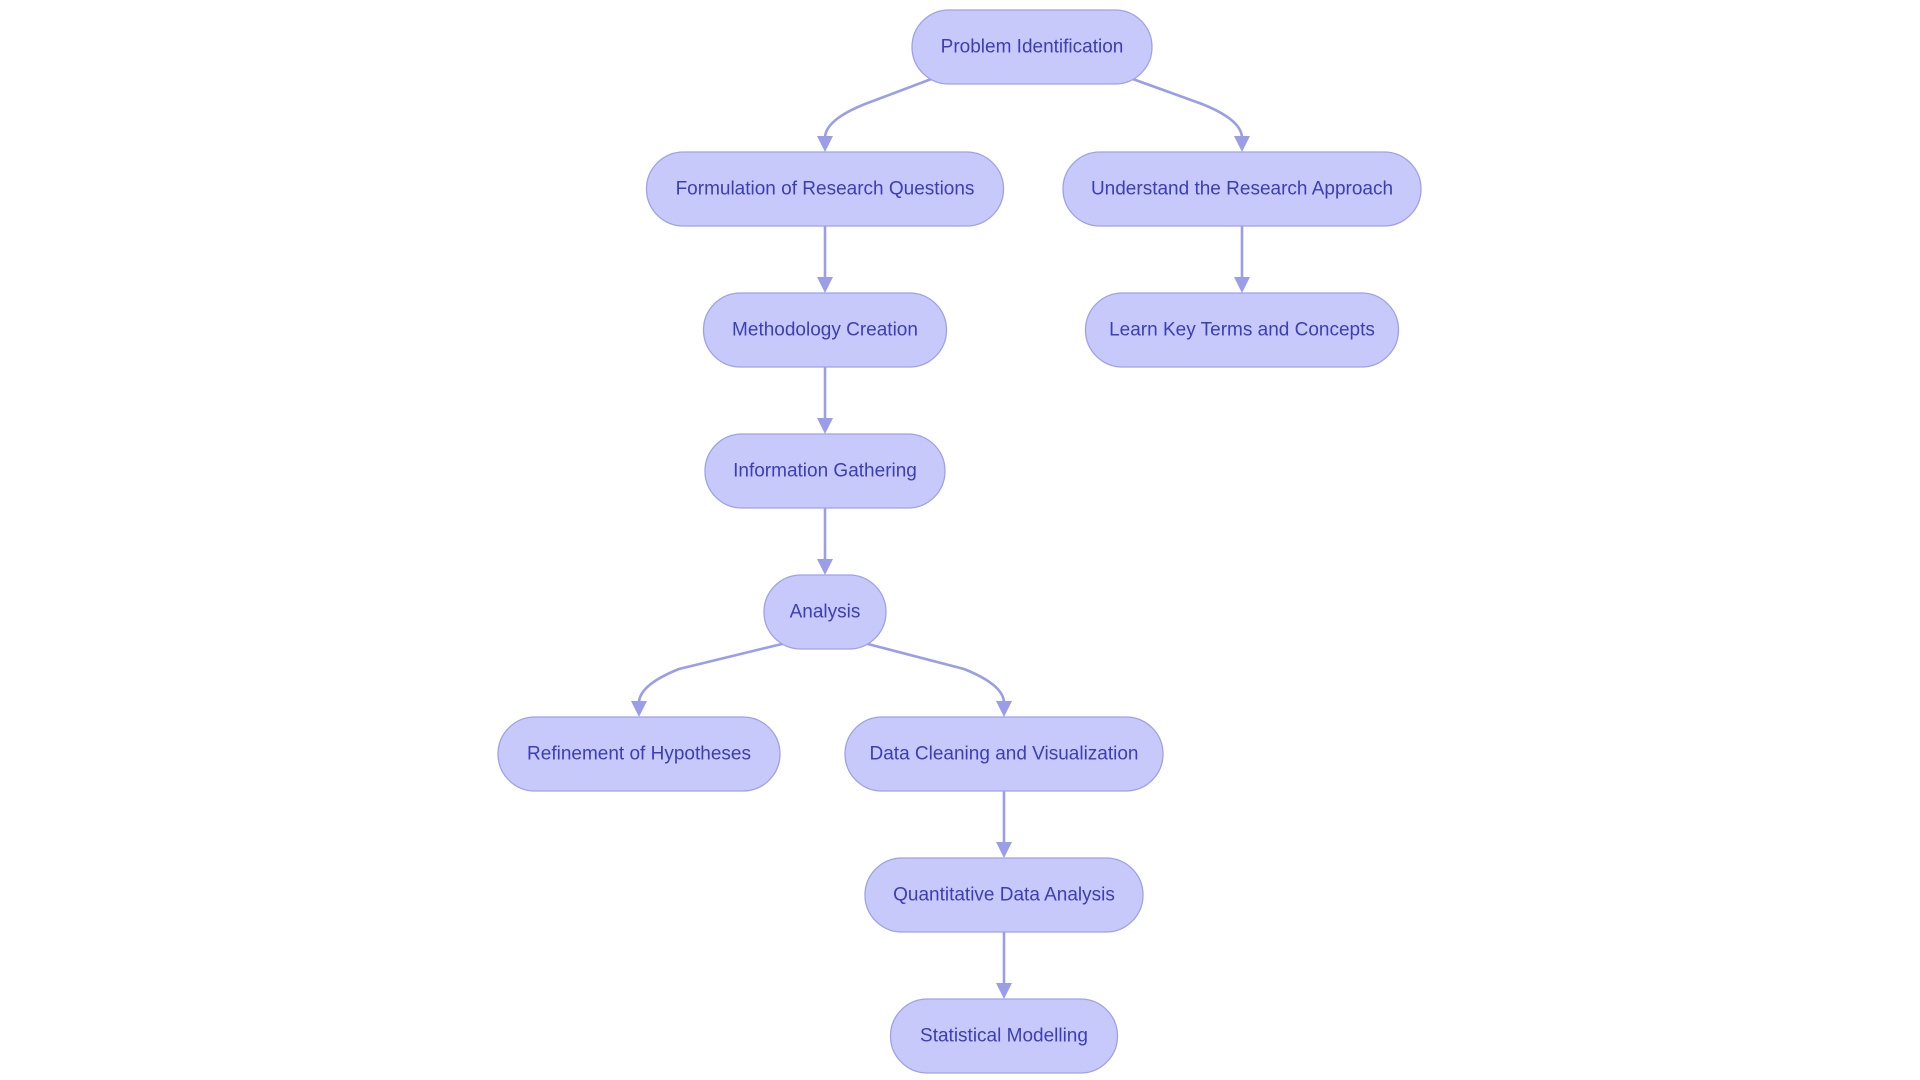  What do you see at coordinates (825, 400) in the screenshot?
I see `edge-methodology-to-information` at bounding box center [825, 400].